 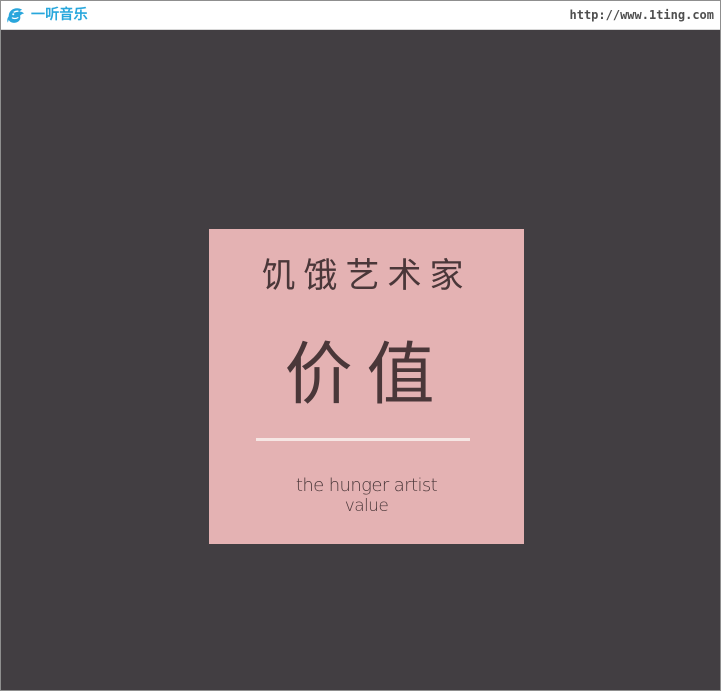 I want to click on album-title-english: the hunger artist, so click(x=366, y=485).